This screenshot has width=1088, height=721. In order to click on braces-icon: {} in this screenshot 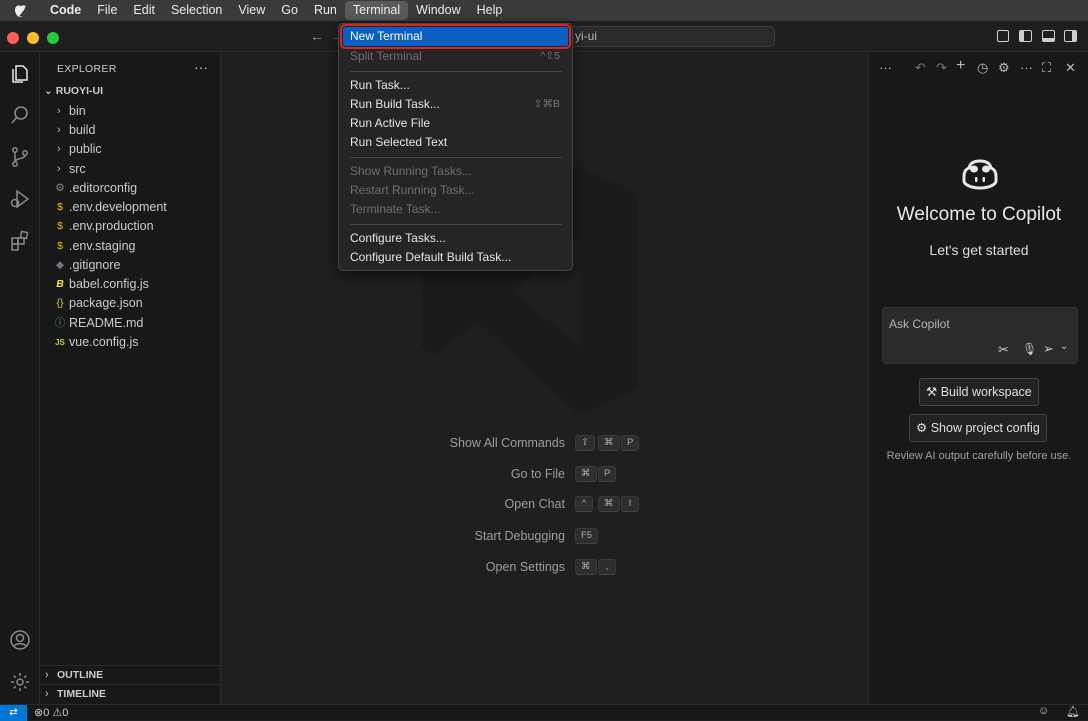, I will do `click(60, 303)`.